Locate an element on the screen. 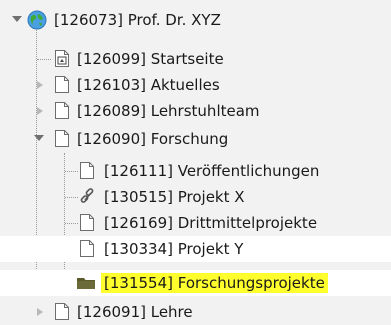 Image resolution: width=391 pixels, height=325 pixels. tree-node-label: [126089] Lehrstuhlteam is located at coordinates (168, 111).